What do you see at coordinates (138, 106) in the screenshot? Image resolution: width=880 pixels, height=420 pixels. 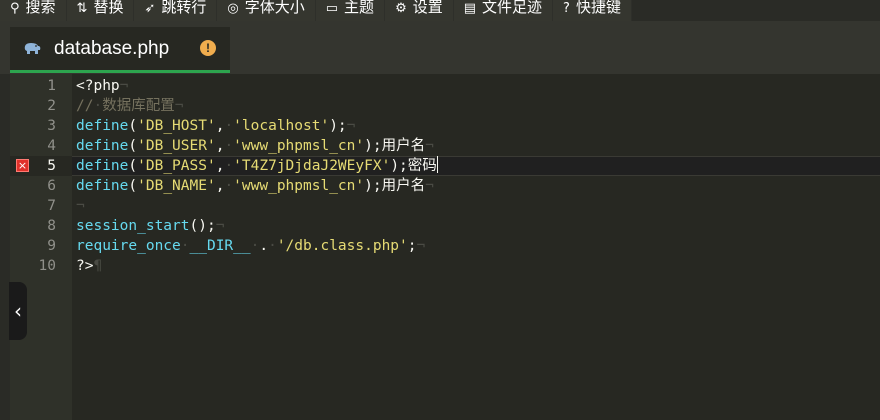 I see `code-token: 数据库配置` at bounding box center [138, 106].